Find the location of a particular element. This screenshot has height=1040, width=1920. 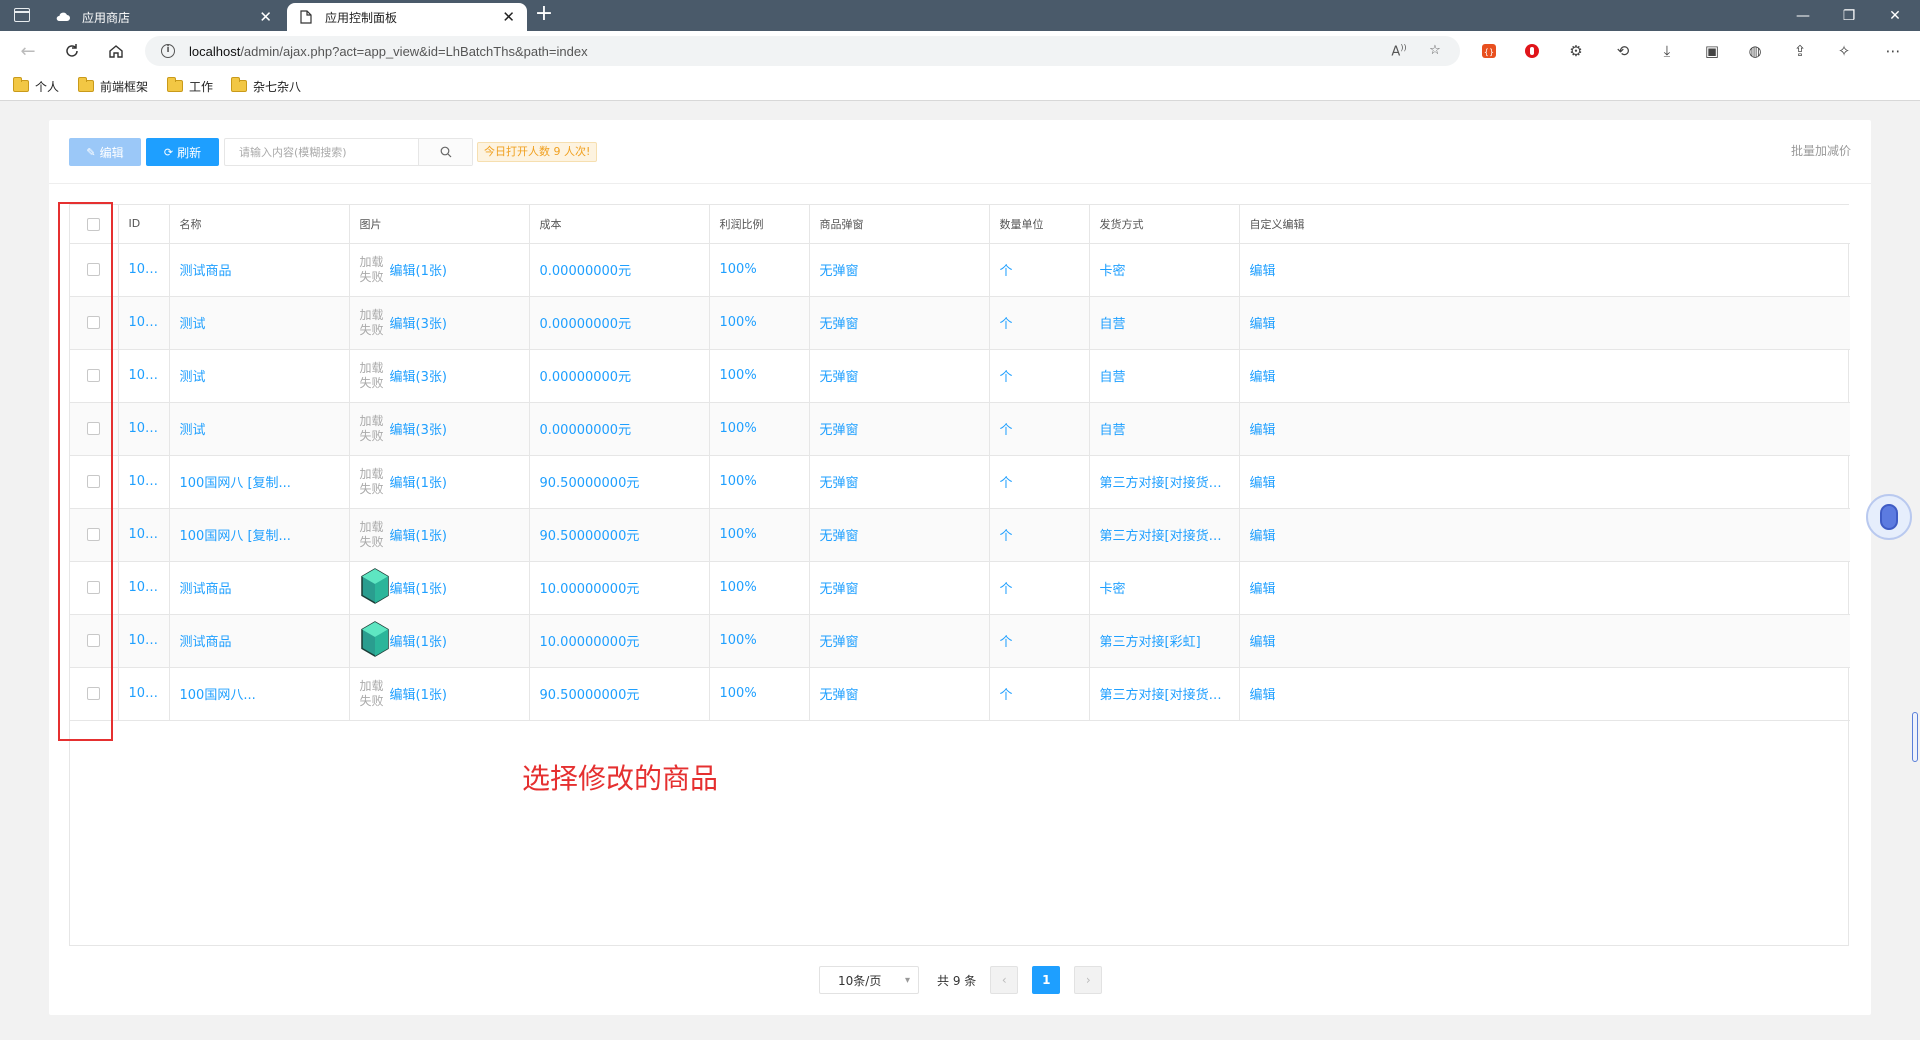

more-menu-icon: ⋯ is located at coordinates (1893, 51).